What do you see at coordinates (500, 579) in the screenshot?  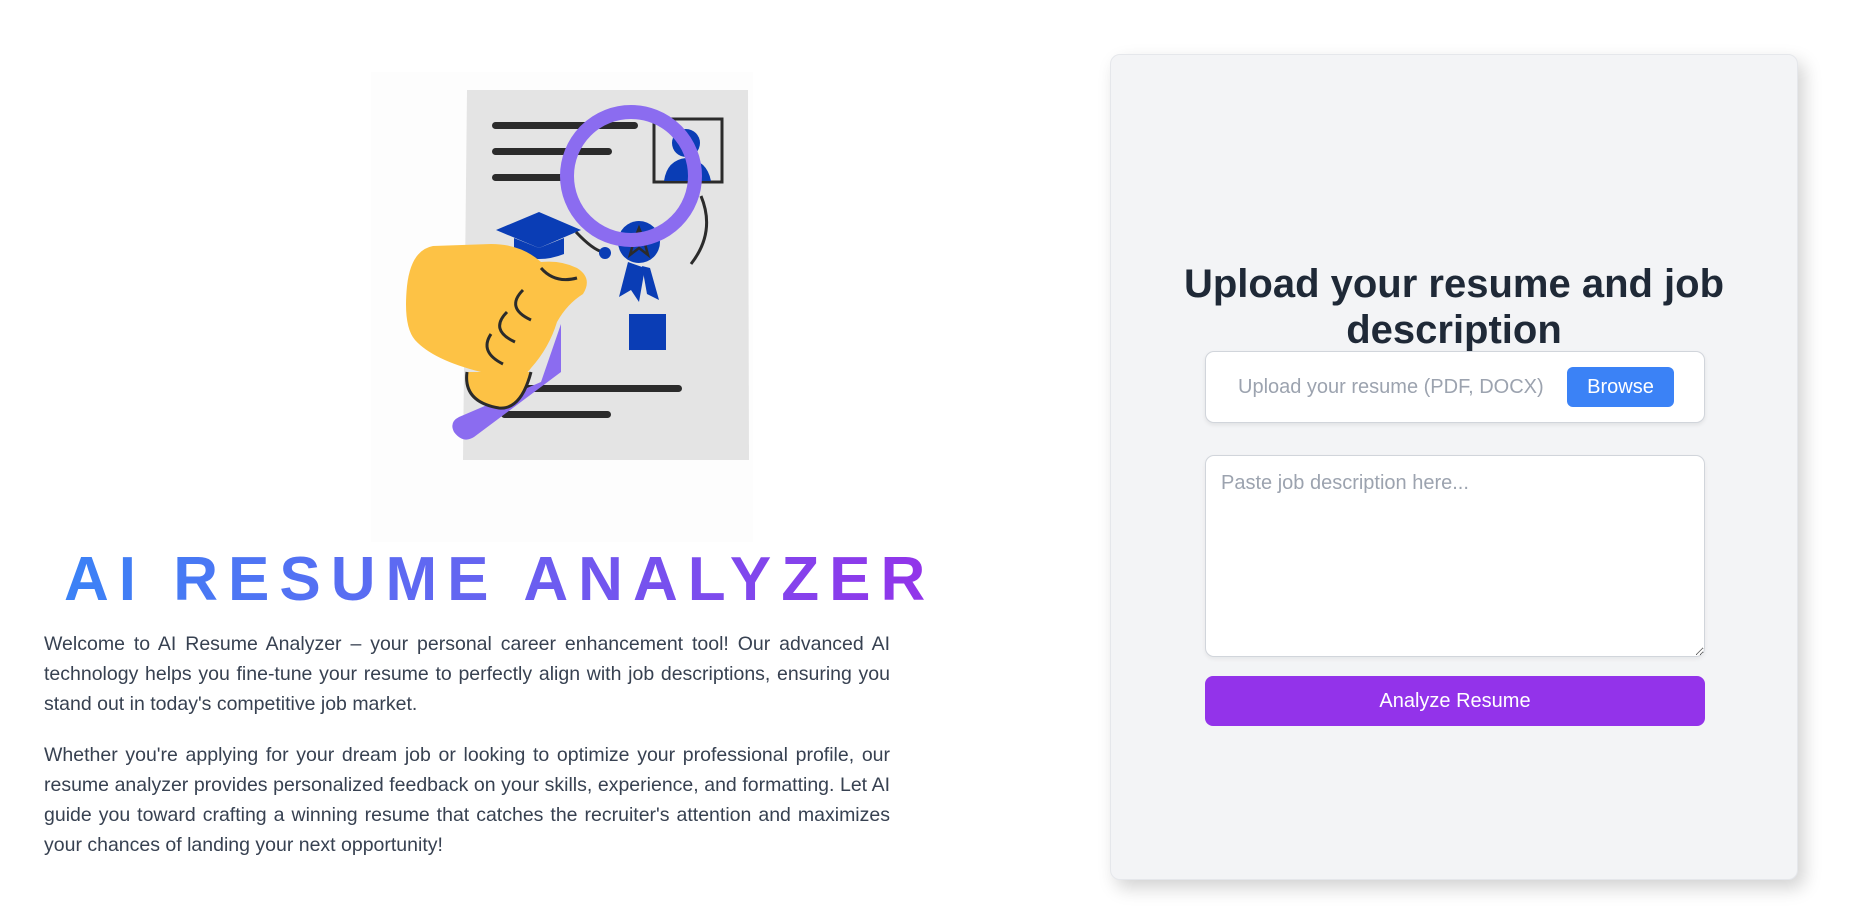 I see `app-title: AI RESUME ANALYZER` at bounding box center [500, 579].